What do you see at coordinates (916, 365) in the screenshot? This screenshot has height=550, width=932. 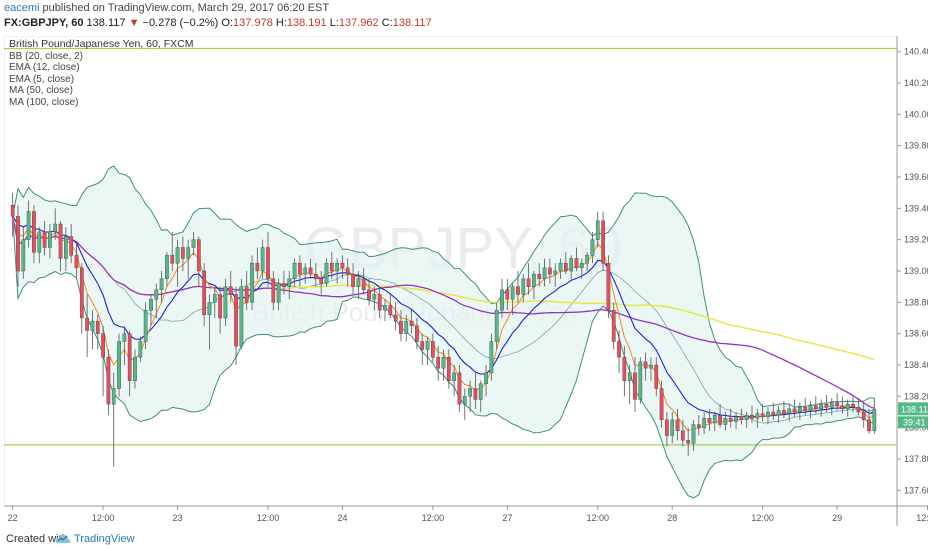 I see `y-tick-label: 138.400` at bounding box center [916, 365].